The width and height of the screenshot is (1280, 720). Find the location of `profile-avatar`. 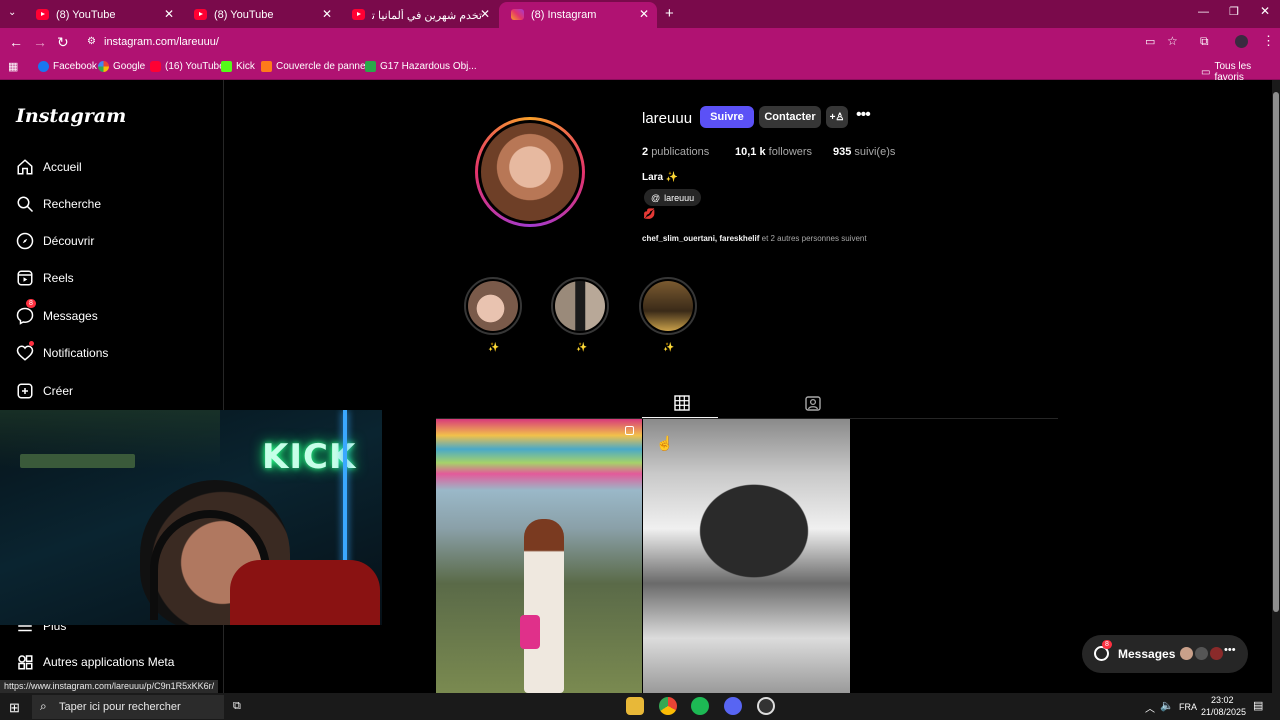

profile-avatar is located at coordinates (530, 172).